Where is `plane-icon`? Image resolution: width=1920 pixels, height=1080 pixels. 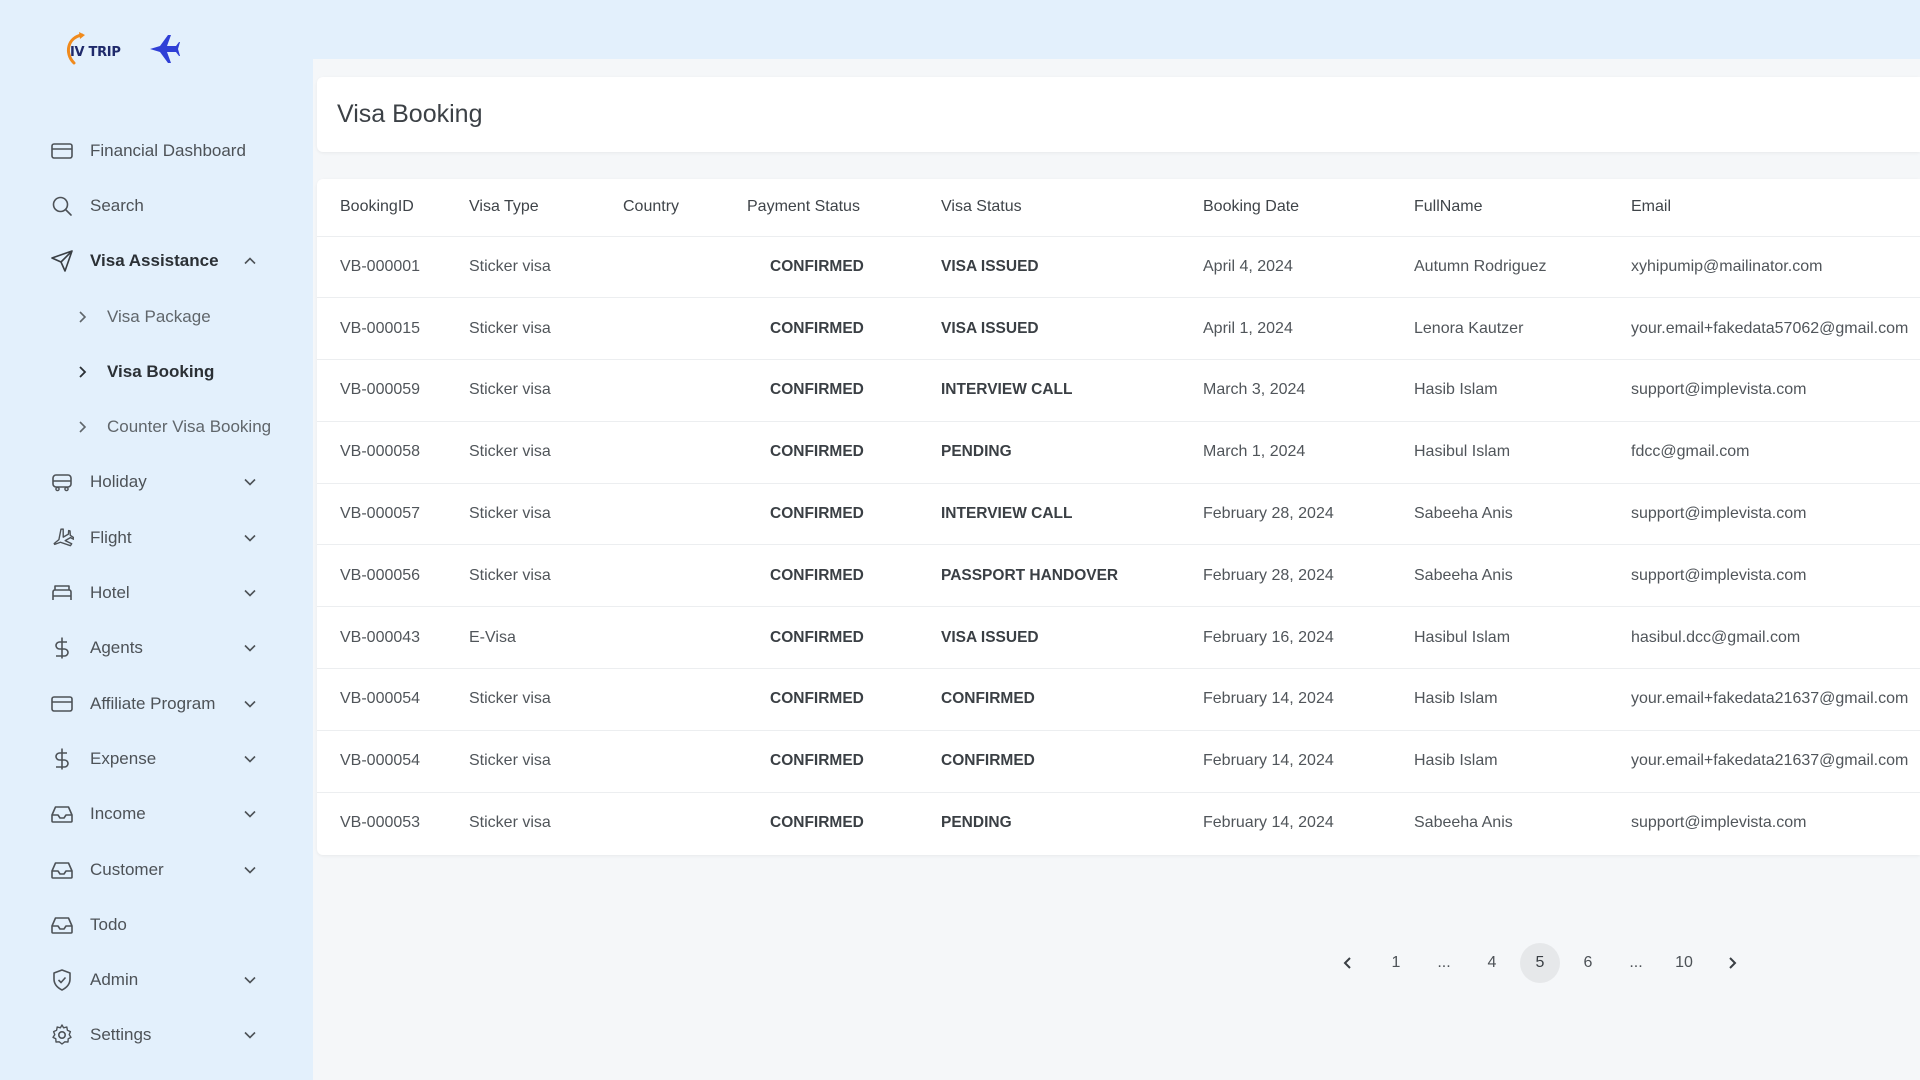 plane-icon is located at coordinates (63, 537).